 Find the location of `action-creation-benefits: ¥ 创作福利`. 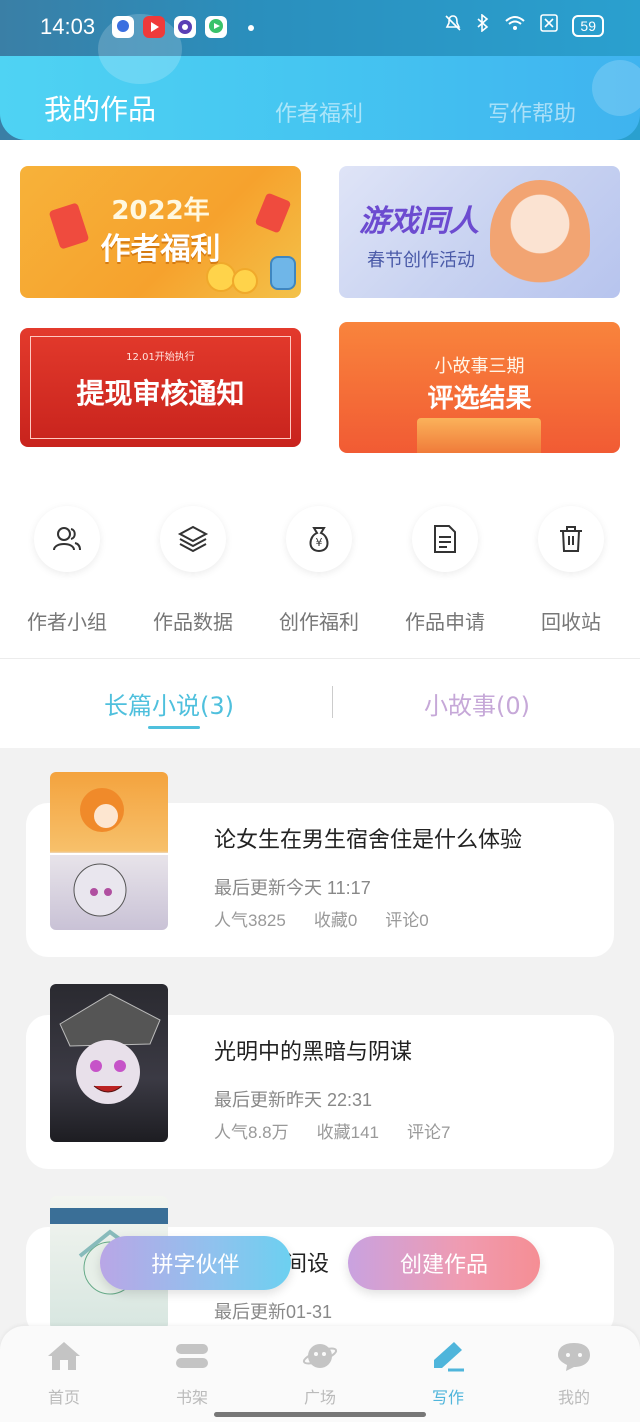

action-creation-benefits: ¥ 创作福利 is located at coordinates (319, 570).